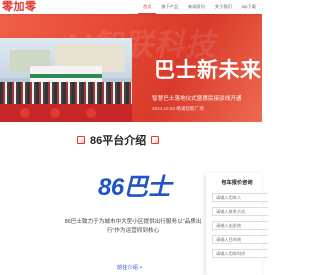 Image resolution: width=320 pixels, height=275 pixels. Describe the element at coordinates (223, 7) in the screenshot. I see `nav-about: 关于我们` at that location.